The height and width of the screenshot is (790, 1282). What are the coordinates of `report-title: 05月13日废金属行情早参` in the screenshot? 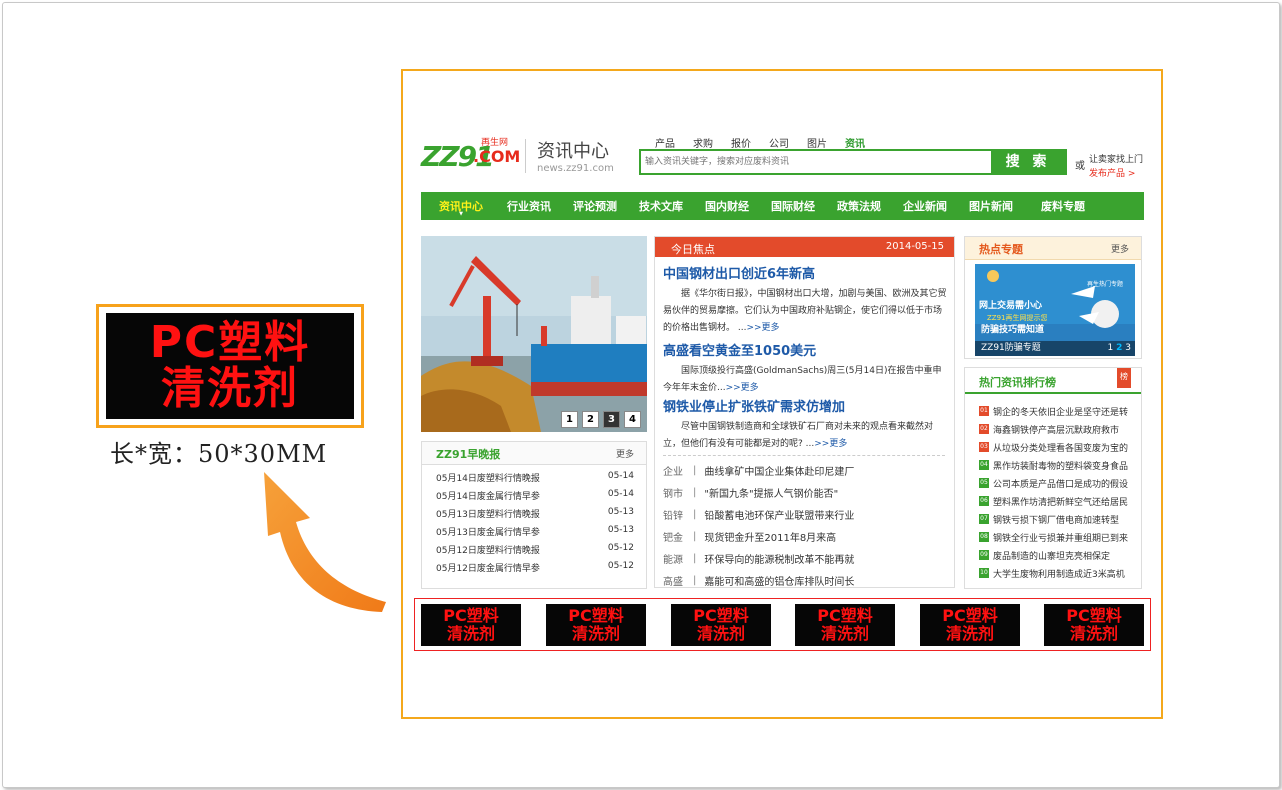 It's located at (488, 533).